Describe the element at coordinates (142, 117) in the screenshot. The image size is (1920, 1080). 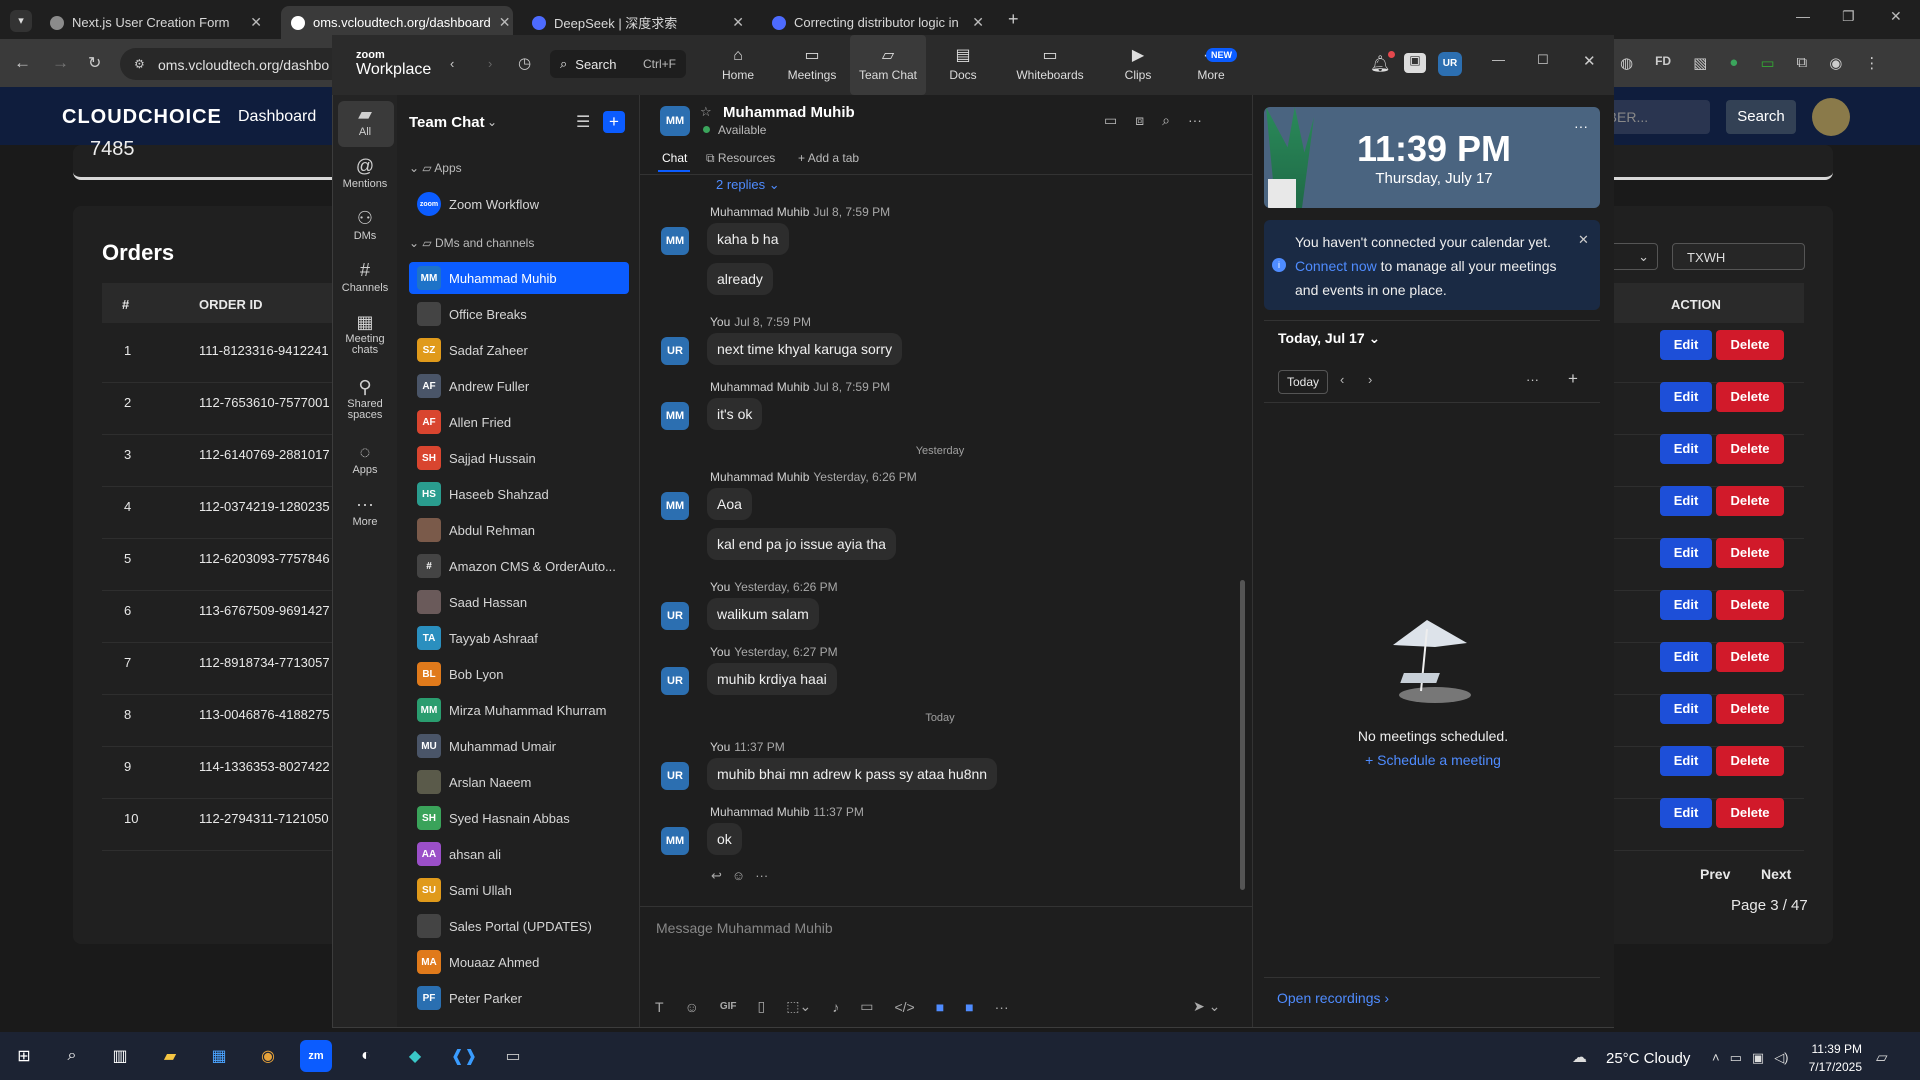
I see `brand-logo: CLOUDCHOICE` at that location.